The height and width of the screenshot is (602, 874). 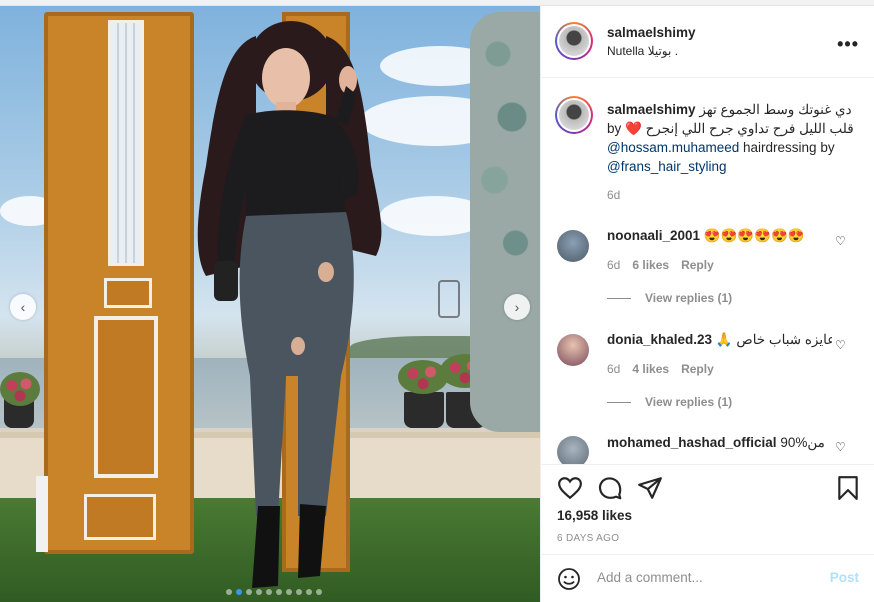 I want to click on carousel-indicator, so click(x=274, y=592).